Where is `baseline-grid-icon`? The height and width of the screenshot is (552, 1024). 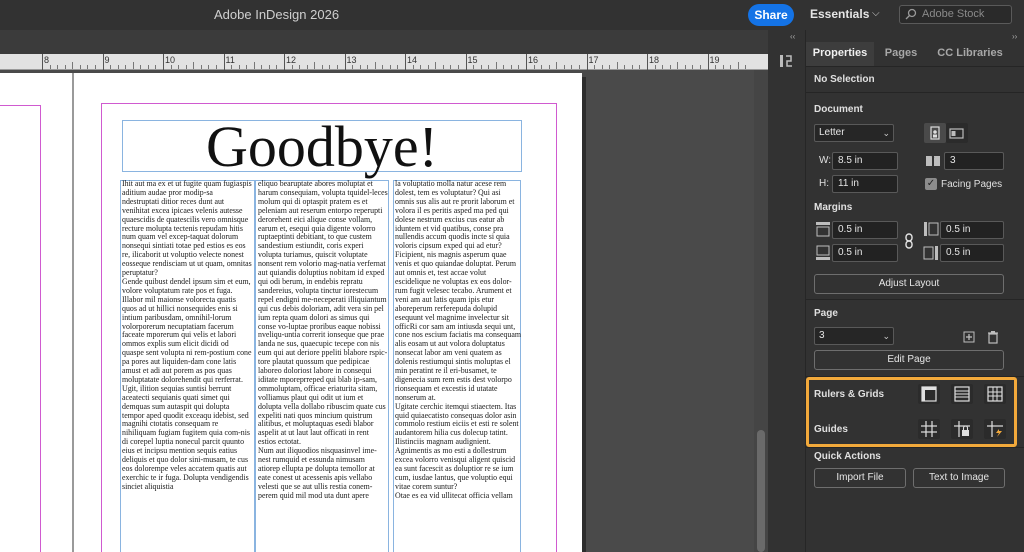 baseline-grid-icon is located at coordinates (962, 394).